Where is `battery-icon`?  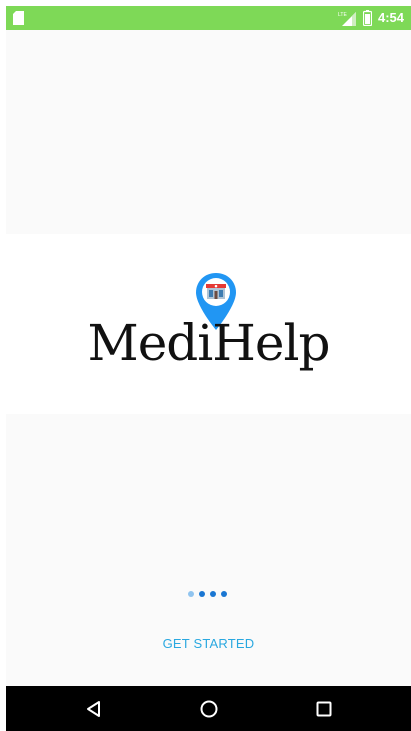 battery-icon is located at coordinates (367, 18).